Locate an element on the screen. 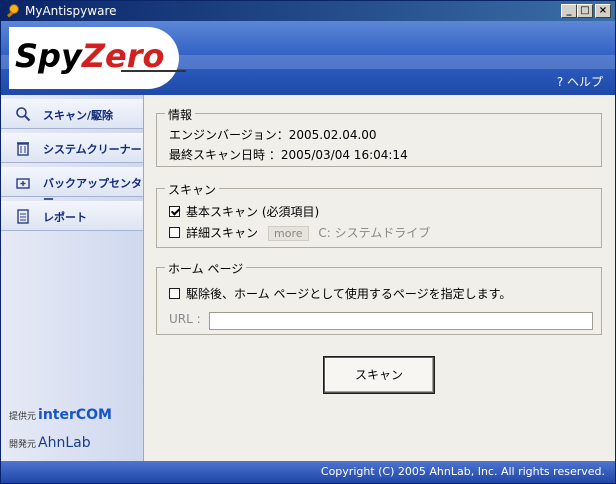 The image size is (616, 484). sidebar-item-label: システムクリーナー is located at coordinates (92, 149).